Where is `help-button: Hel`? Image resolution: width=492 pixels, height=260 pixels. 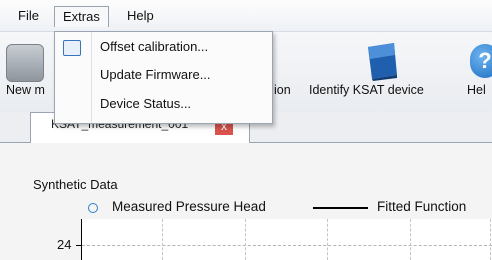 help-button: Hel is located at coordinates (476, 90).